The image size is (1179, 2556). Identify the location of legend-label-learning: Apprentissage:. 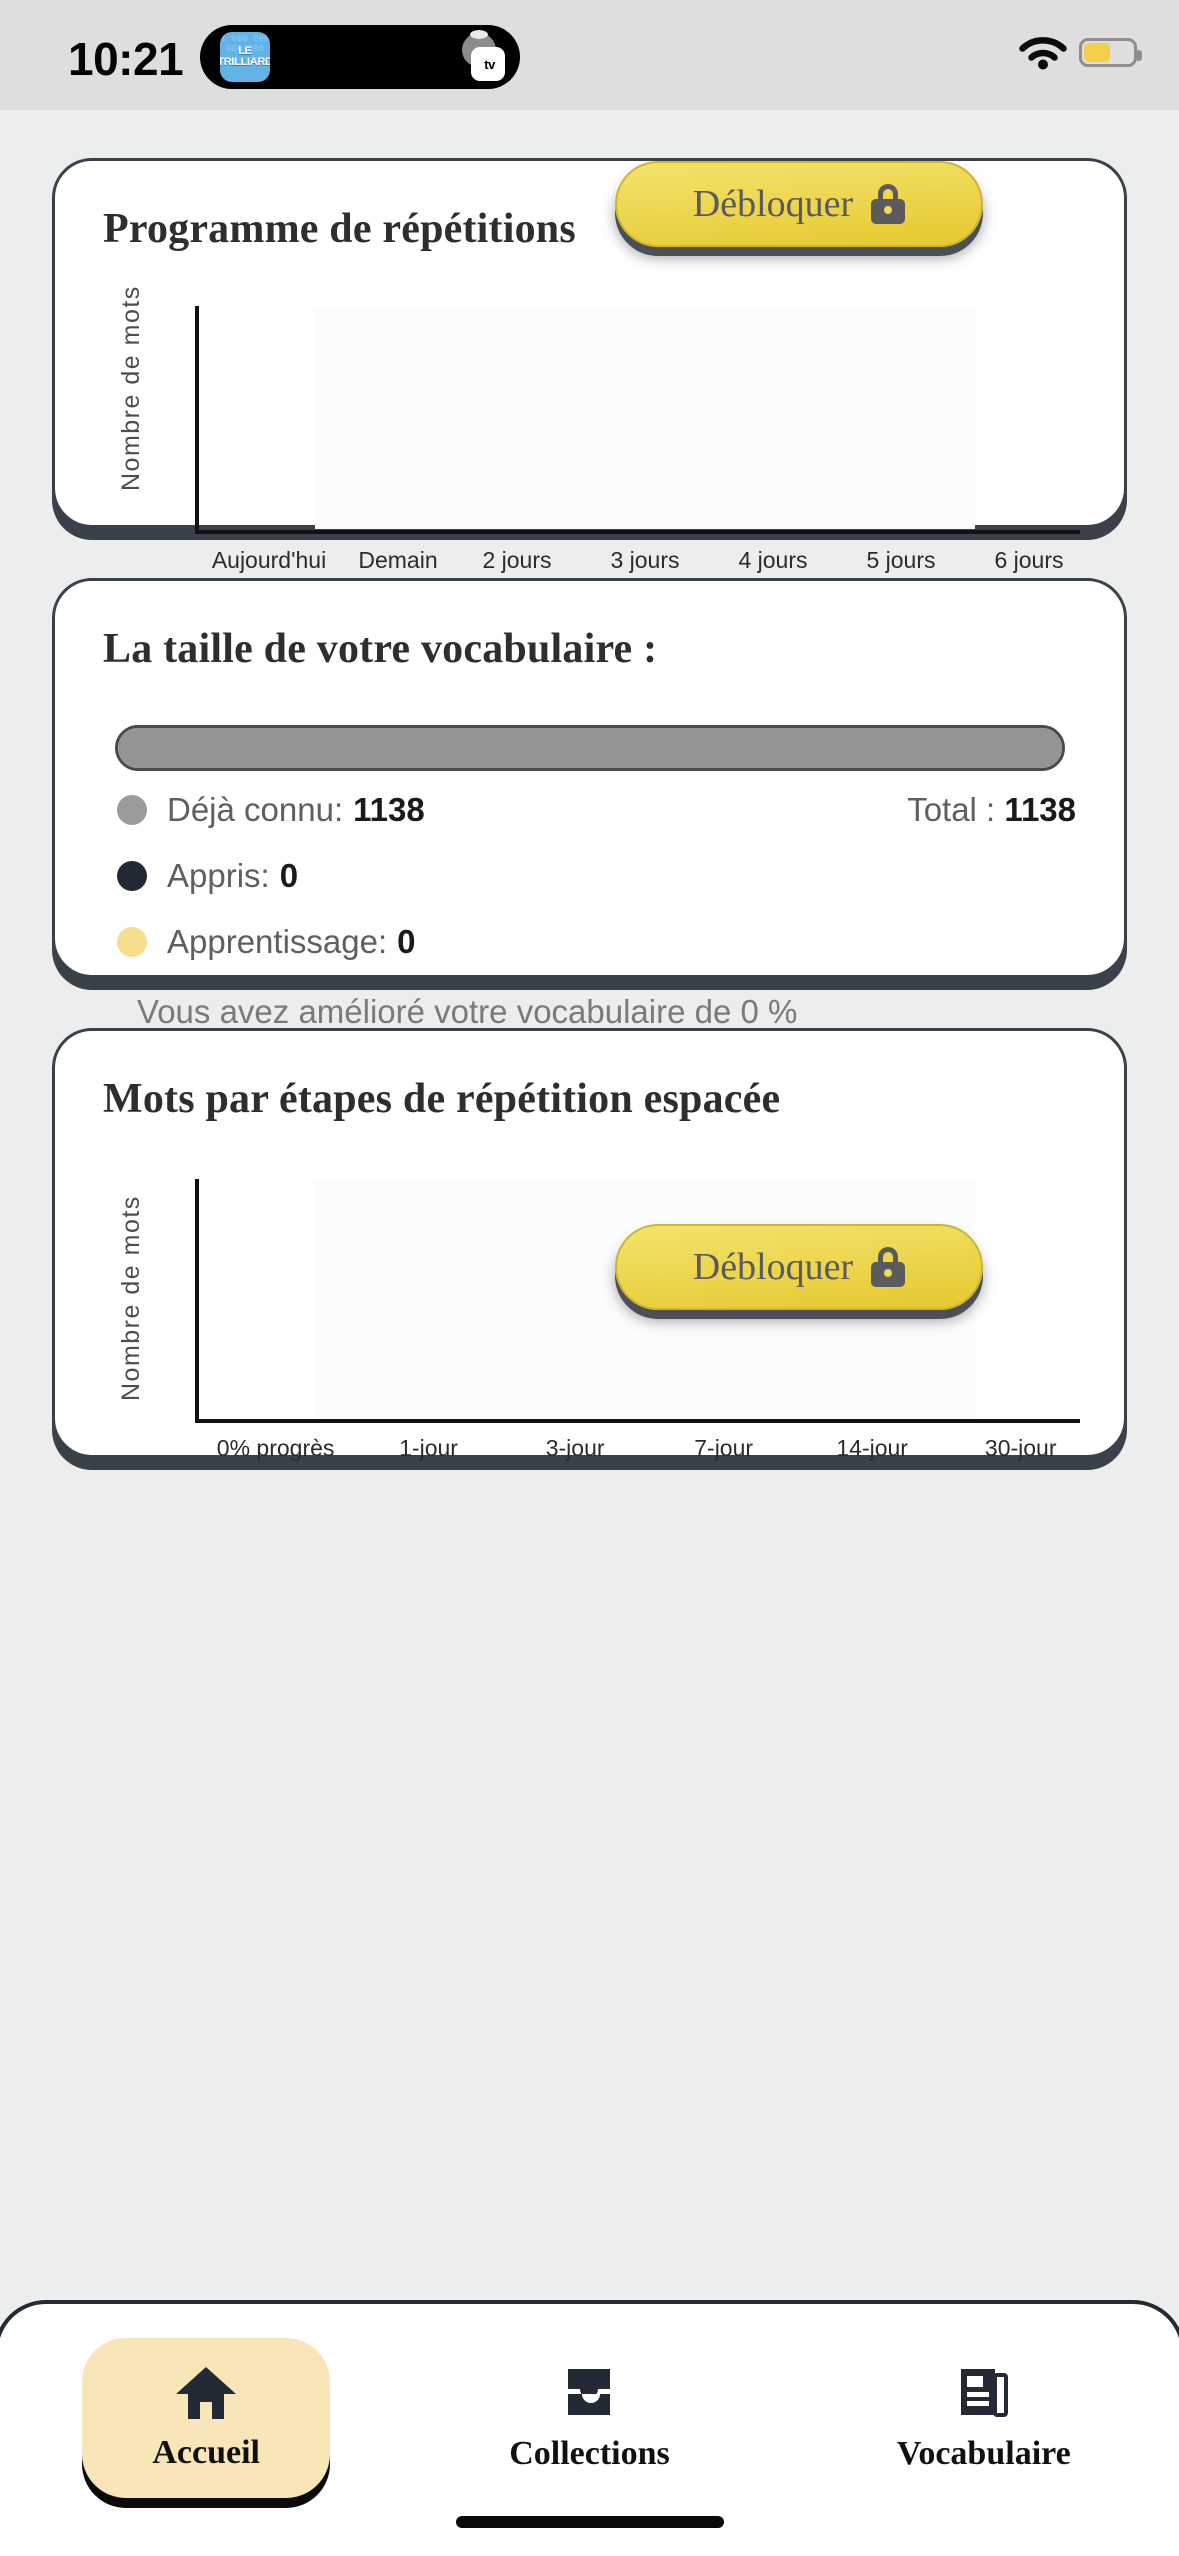
(277, 941).